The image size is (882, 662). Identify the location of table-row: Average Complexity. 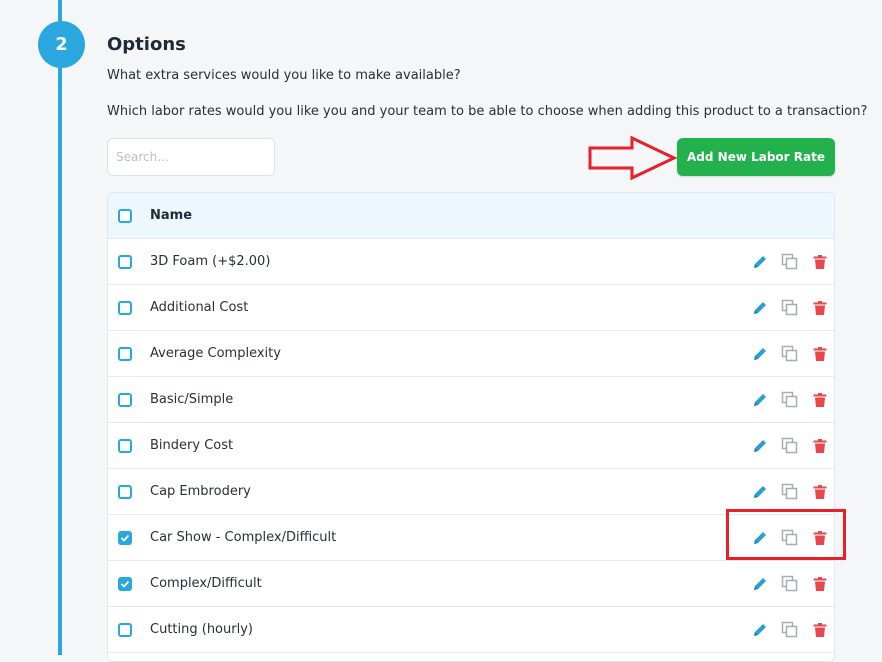
(471, 354).